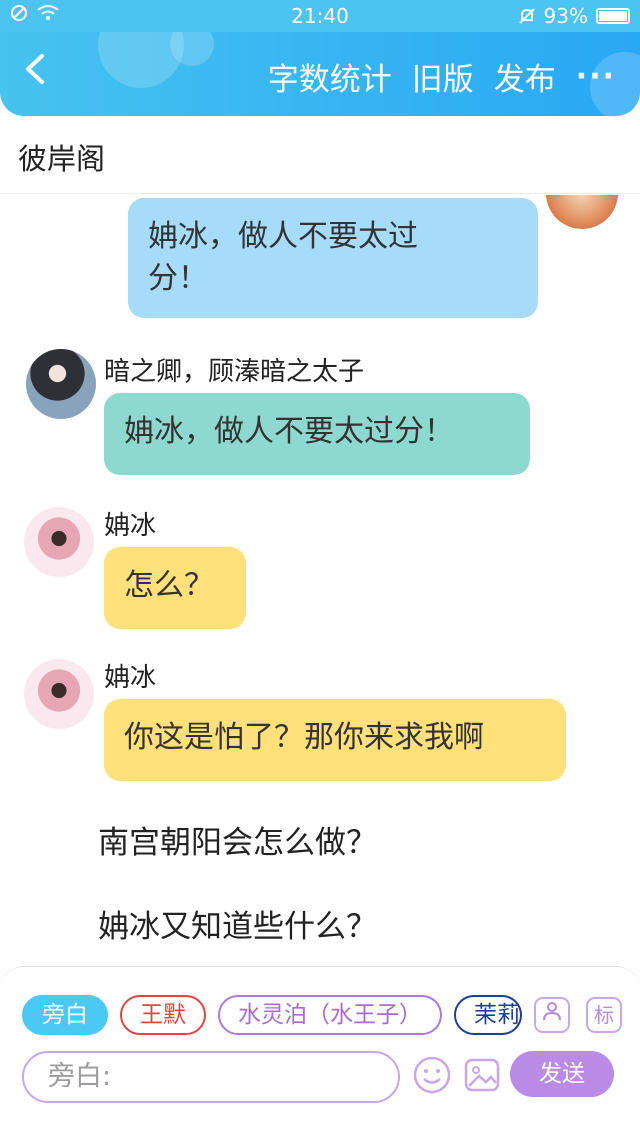 This screenshot has width=640, height=1138. Describe the element at coordinates (432, 1075) in the screenshot. I see `emoji-icon` at that location.